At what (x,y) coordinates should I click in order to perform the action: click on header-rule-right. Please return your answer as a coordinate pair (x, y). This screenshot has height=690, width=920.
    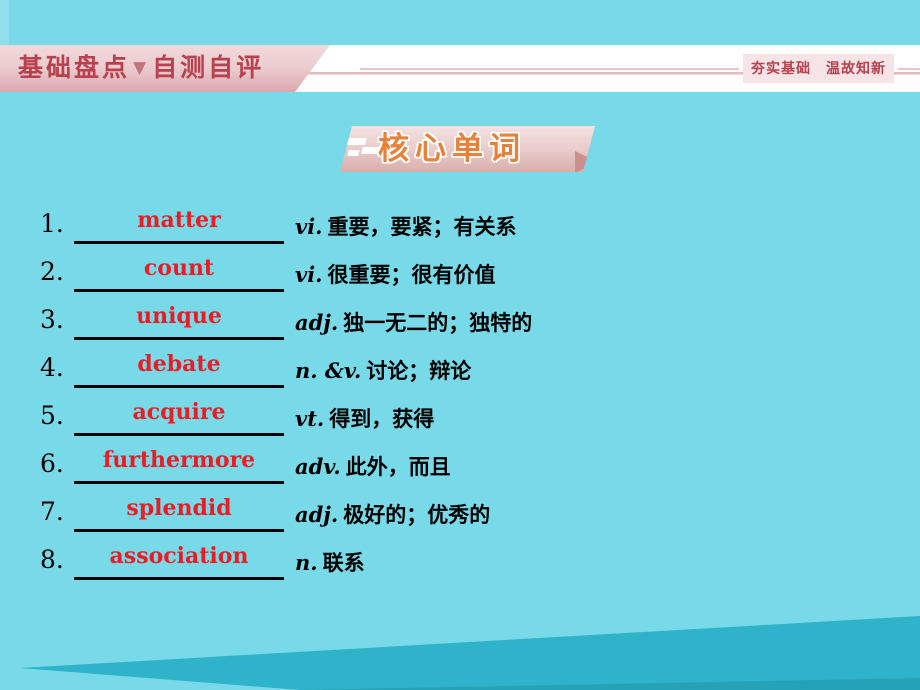
    Looking at the image, I should click on (909, 68).